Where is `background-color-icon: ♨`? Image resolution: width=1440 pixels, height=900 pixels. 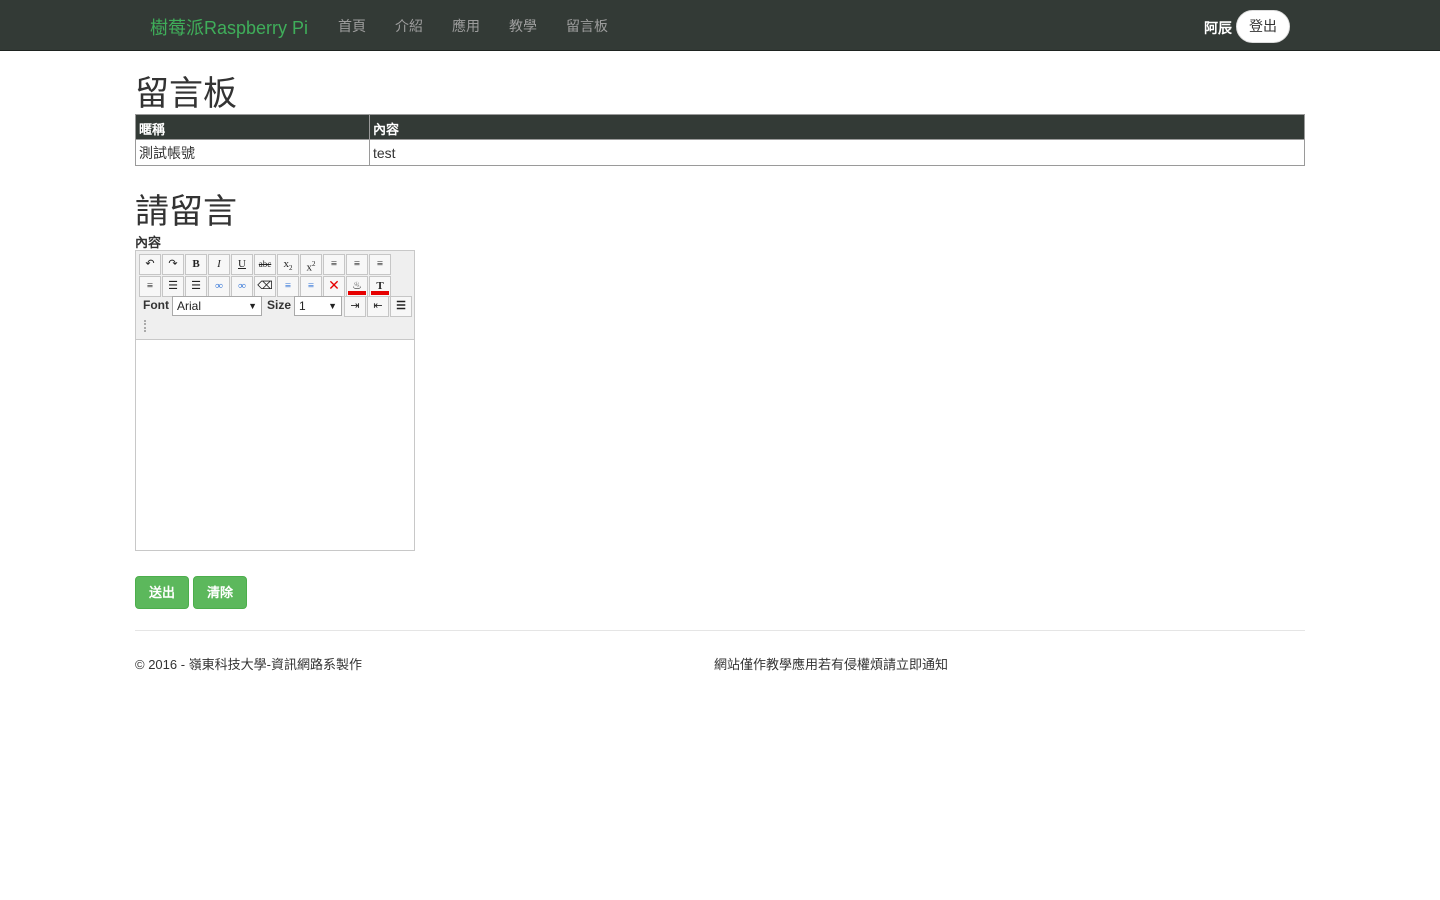 background-color-icon: ♨ is located at coordinates (357, 286).